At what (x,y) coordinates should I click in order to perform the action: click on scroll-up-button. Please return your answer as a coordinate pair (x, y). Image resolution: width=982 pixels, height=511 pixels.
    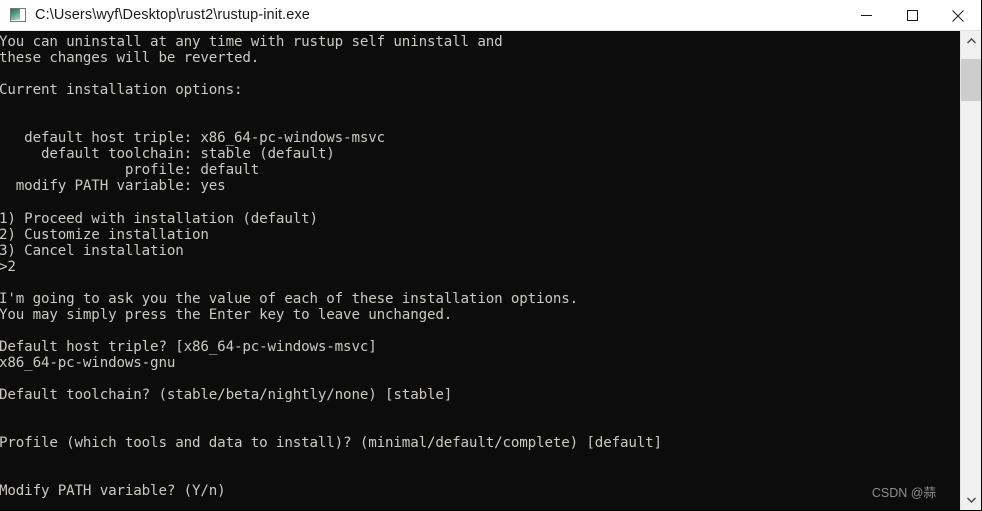
    Looking at the image, I should click on (971, 41).